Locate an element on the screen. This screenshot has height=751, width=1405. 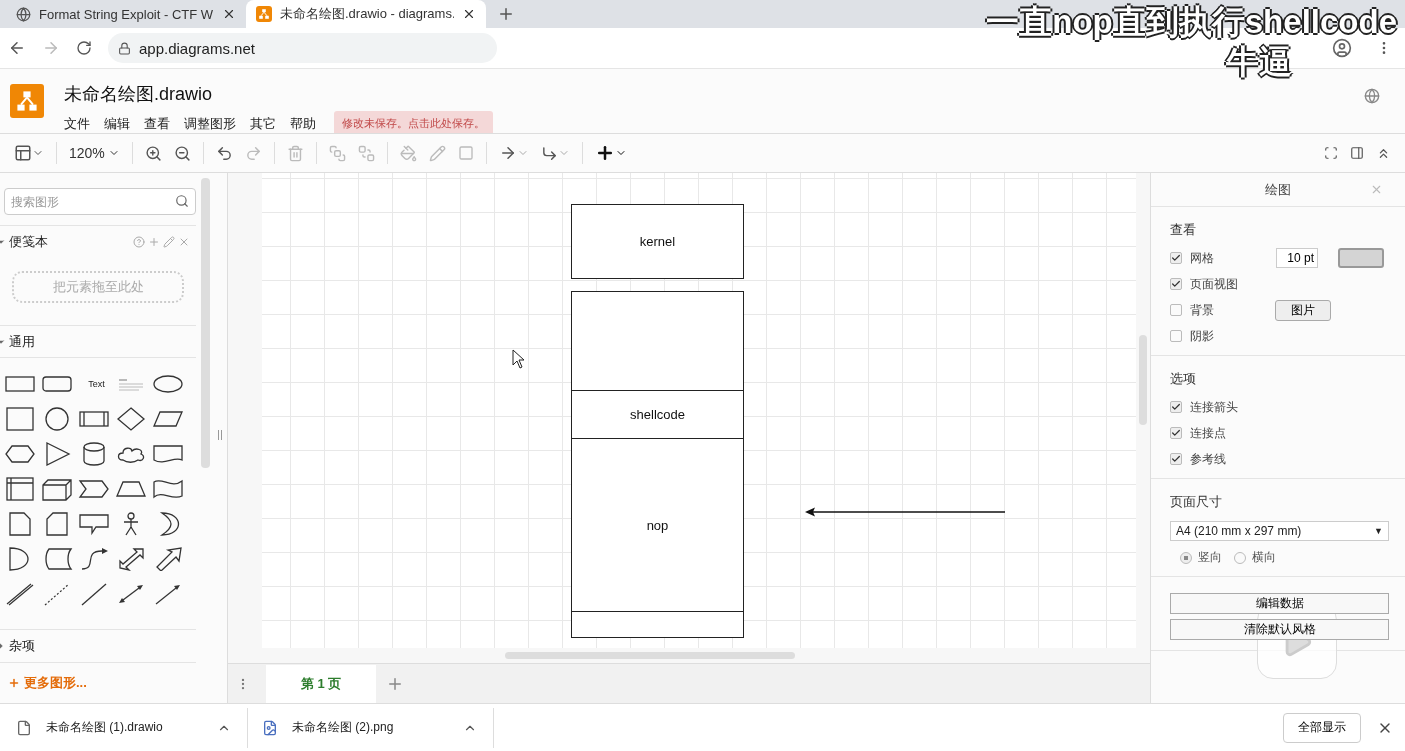
language-icon is located at coordinates (1372, 96).